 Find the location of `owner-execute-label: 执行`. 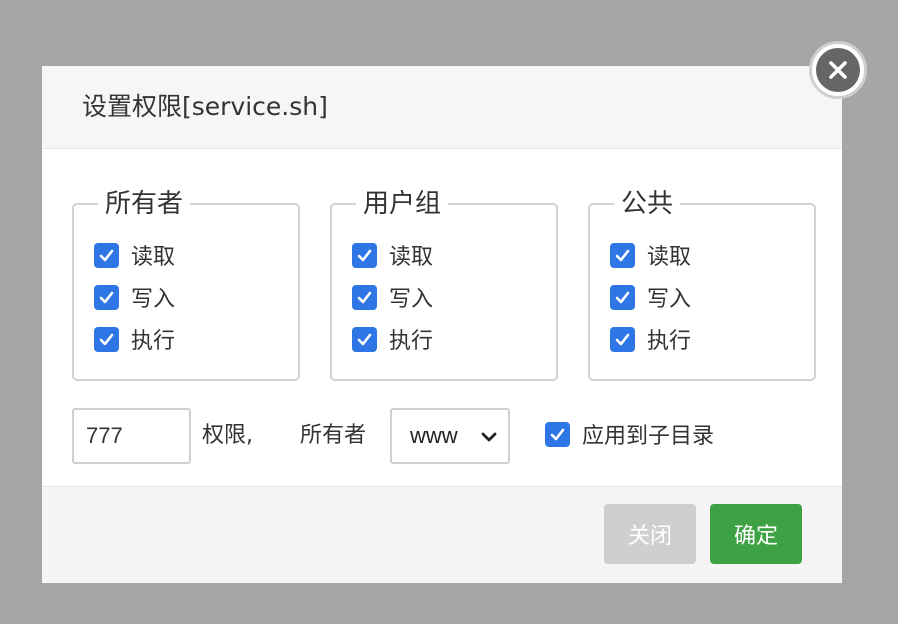

owner-execute-label: 执行 is located at coordinates (153, 341).